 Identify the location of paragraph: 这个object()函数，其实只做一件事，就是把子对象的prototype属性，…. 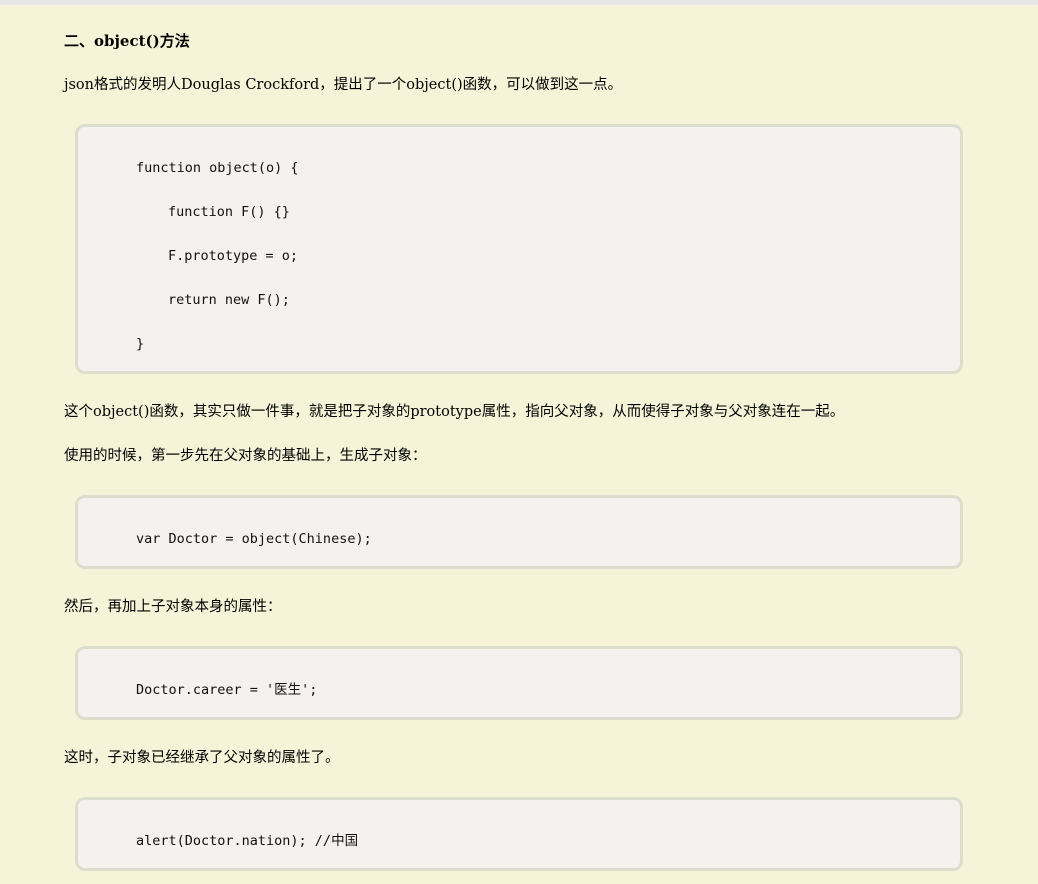
(454, 412).